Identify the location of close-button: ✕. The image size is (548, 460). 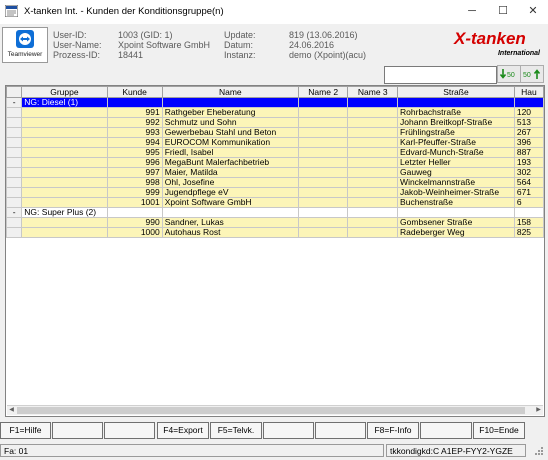
(533, 12).